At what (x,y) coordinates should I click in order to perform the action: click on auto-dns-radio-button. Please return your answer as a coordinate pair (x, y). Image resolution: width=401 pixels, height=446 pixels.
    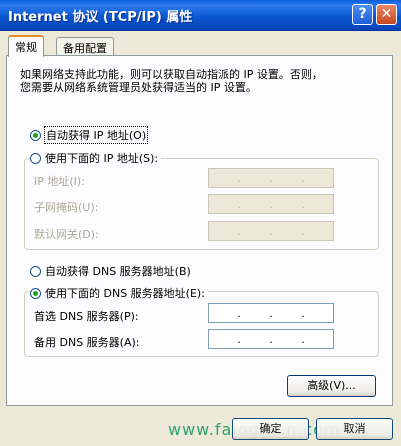
    Looking at the image, I should click on (35, 271).